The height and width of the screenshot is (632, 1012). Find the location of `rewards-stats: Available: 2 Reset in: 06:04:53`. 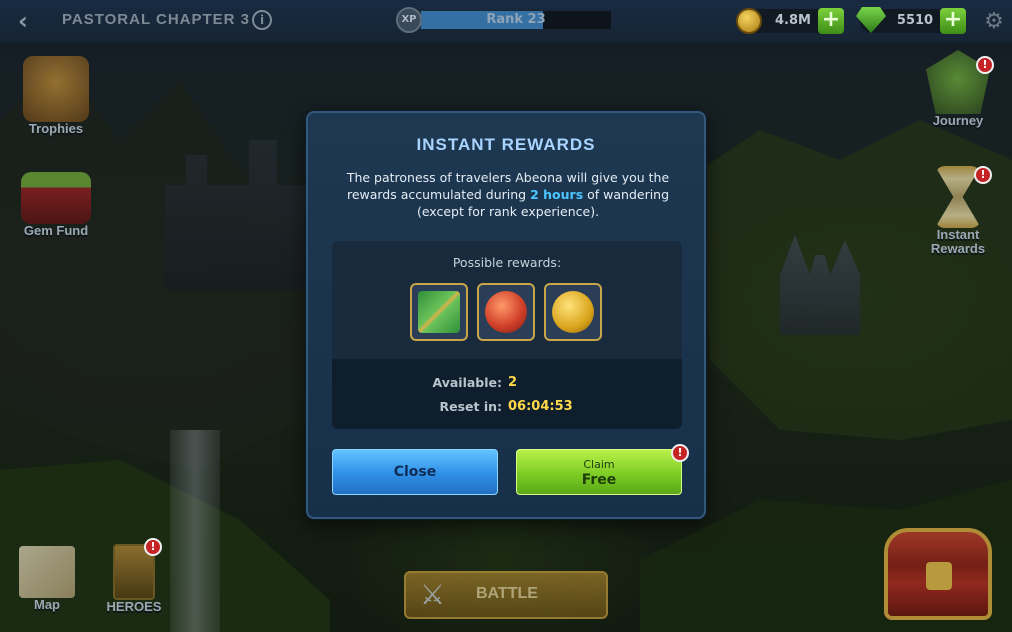

rewards-stats: Available: 2 Reset in: 06:04:53 is located at coordinates (507, 394).